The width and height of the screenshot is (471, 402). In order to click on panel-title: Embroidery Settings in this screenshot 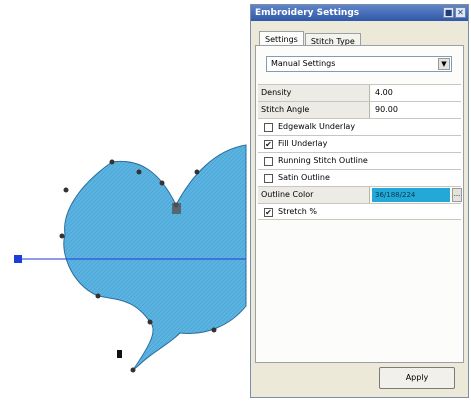, I will do `click(307, 13)`.